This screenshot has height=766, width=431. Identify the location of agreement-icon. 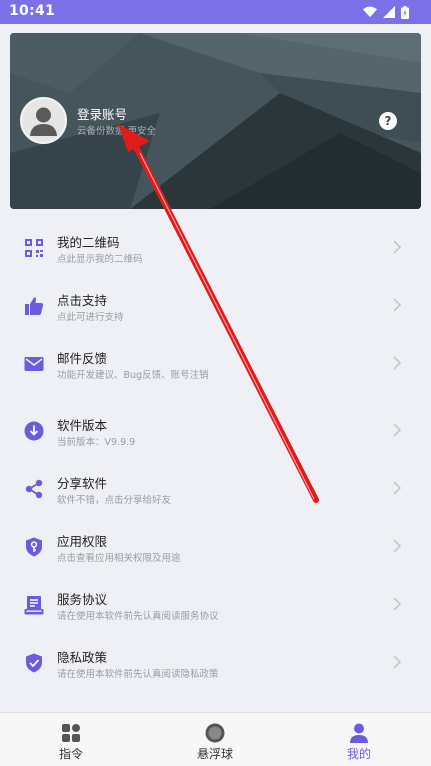
(34, 605).